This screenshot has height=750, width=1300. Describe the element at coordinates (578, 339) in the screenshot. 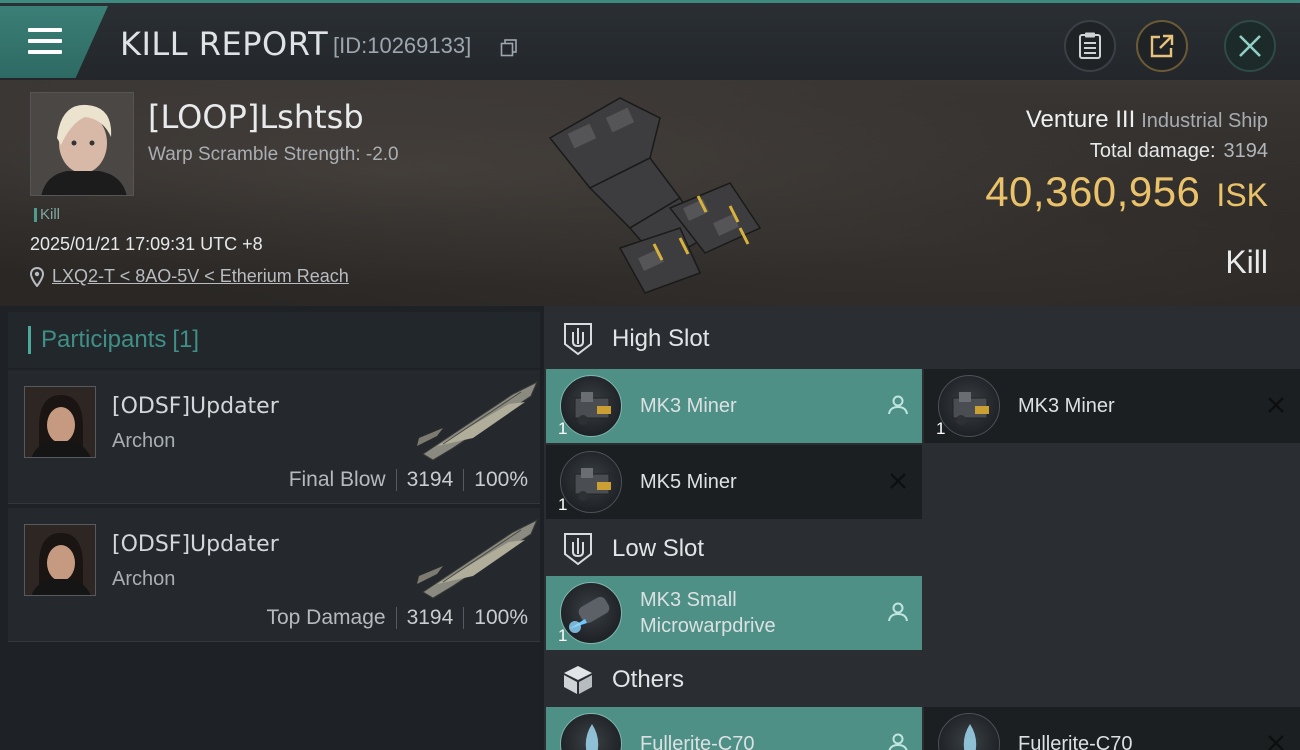

I see `high-slot-icon` at that location.